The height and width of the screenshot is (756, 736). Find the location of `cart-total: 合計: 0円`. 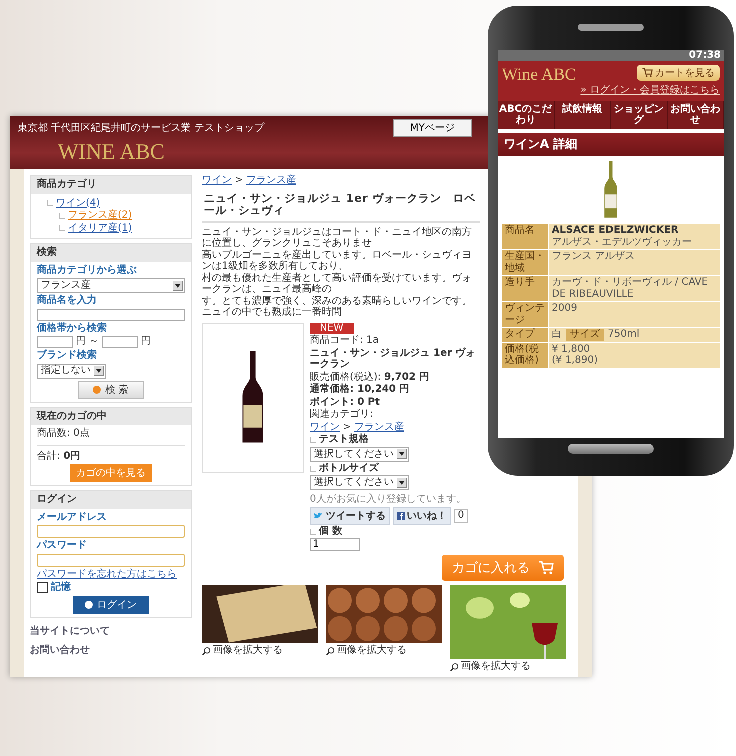

cart-total: 合計: 0円 is located at coordinates (59, 456).